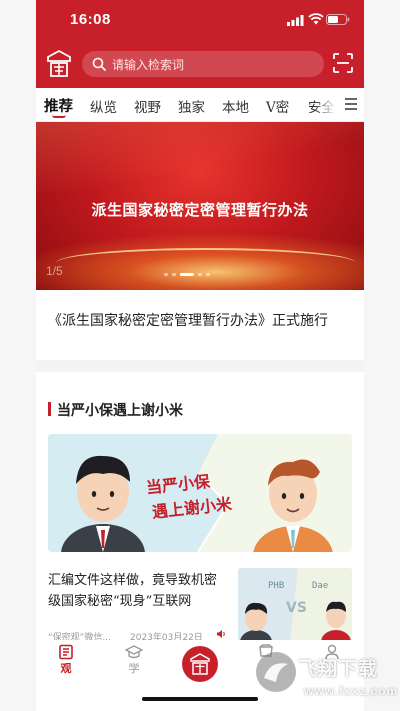 The image size is (400, 711). What do you see at coordinates (235, 106) in the screenshot?
I see `tab-local: 本地` at bounding box center [235, 106].